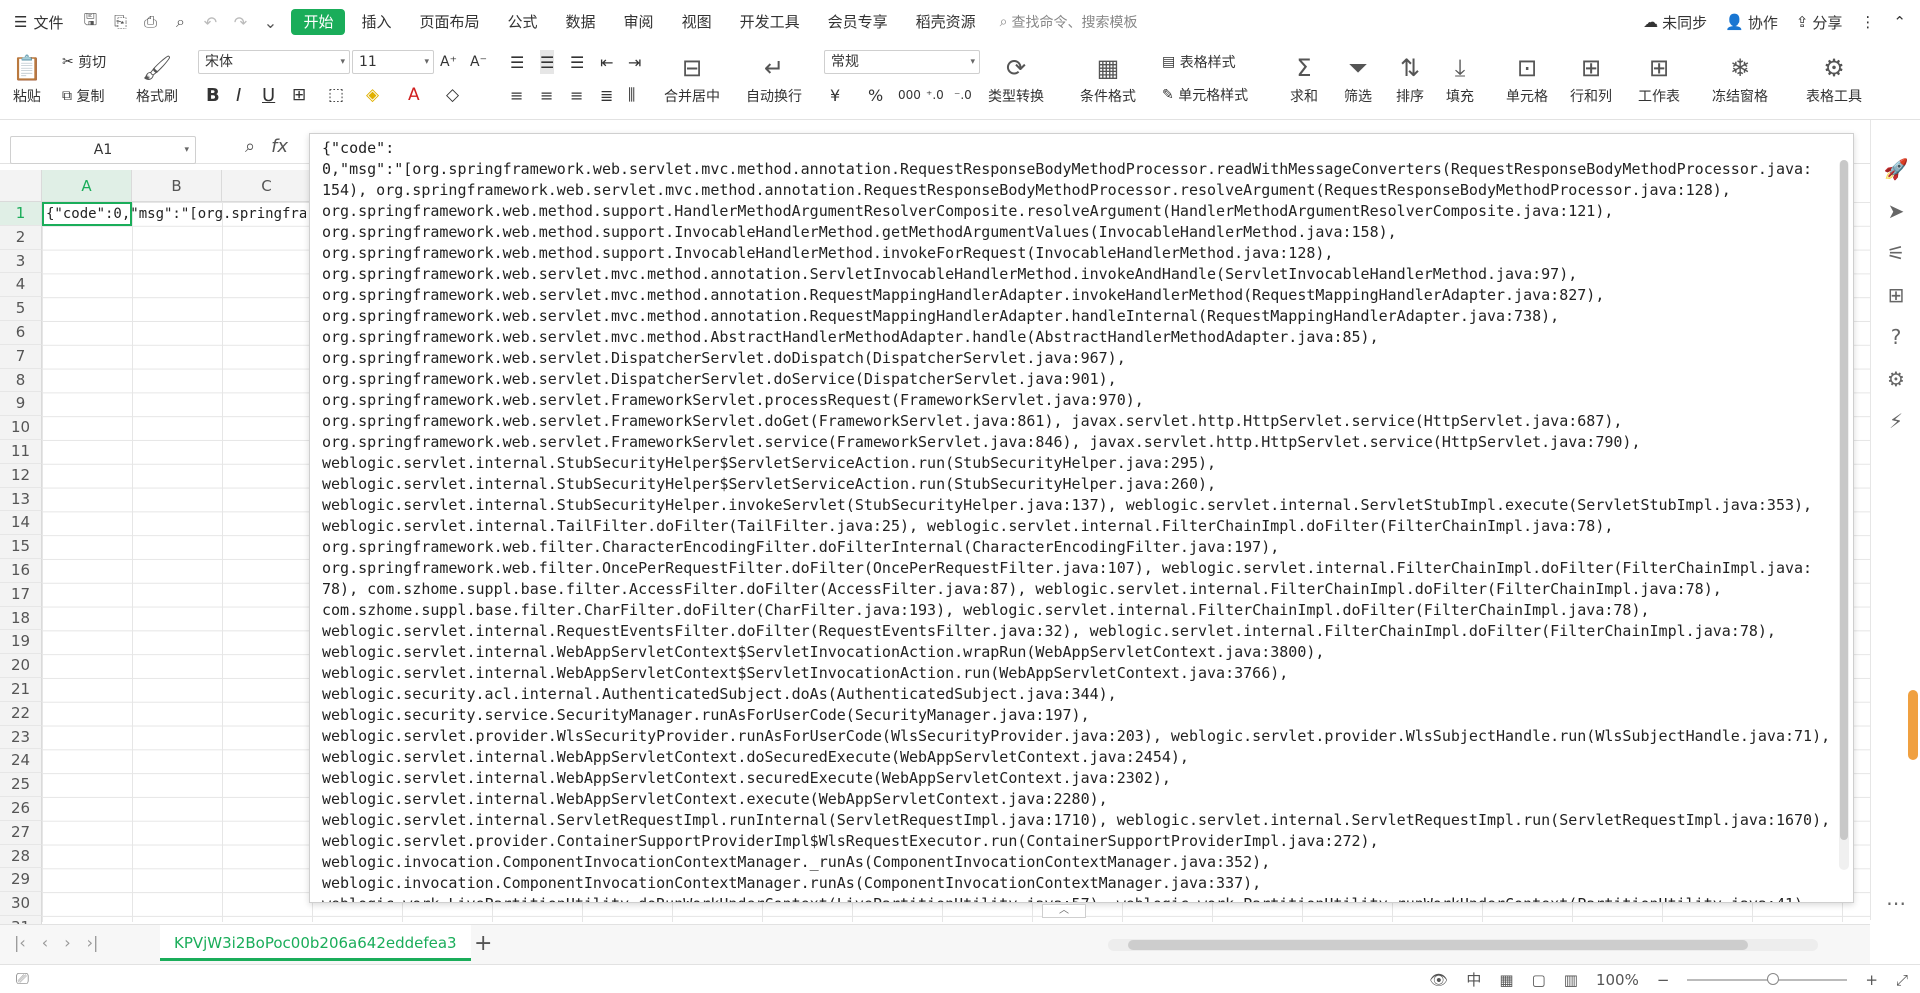 The height and width of the screenshot is (993, 1920). I want to click on worksheet-button: ⊞ 工作表, so click(1659, 78).